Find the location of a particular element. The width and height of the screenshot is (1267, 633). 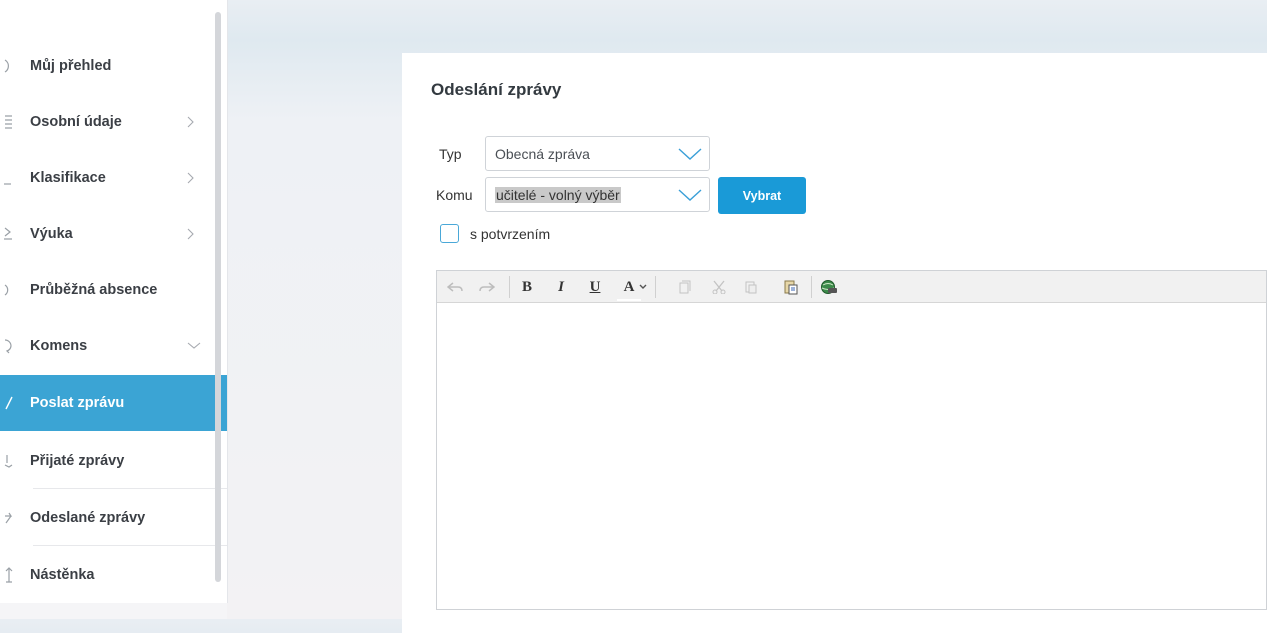

paste-word-icon is located at coordinates (791, 287).